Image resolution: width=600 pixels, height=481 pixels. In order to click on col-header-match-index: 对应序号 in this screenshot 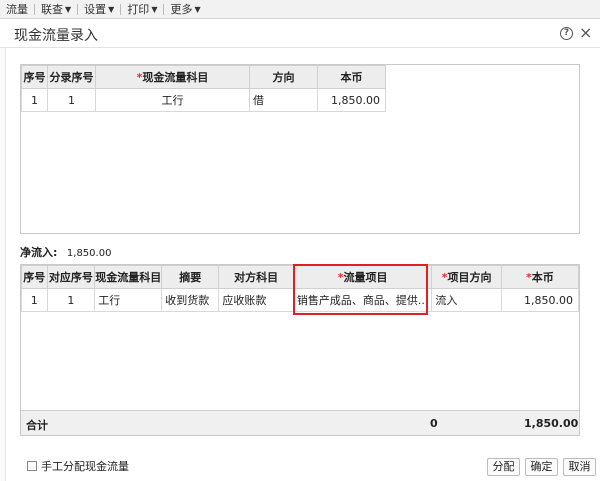, I will do `click(71, 277)`.